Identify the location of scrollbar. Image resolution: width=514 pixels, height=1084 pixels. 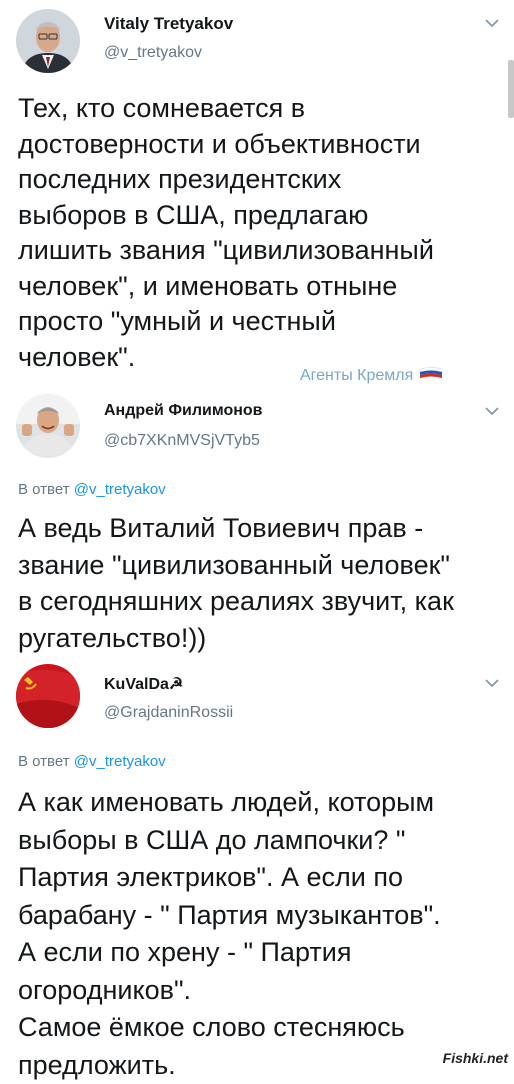
(511, 89).